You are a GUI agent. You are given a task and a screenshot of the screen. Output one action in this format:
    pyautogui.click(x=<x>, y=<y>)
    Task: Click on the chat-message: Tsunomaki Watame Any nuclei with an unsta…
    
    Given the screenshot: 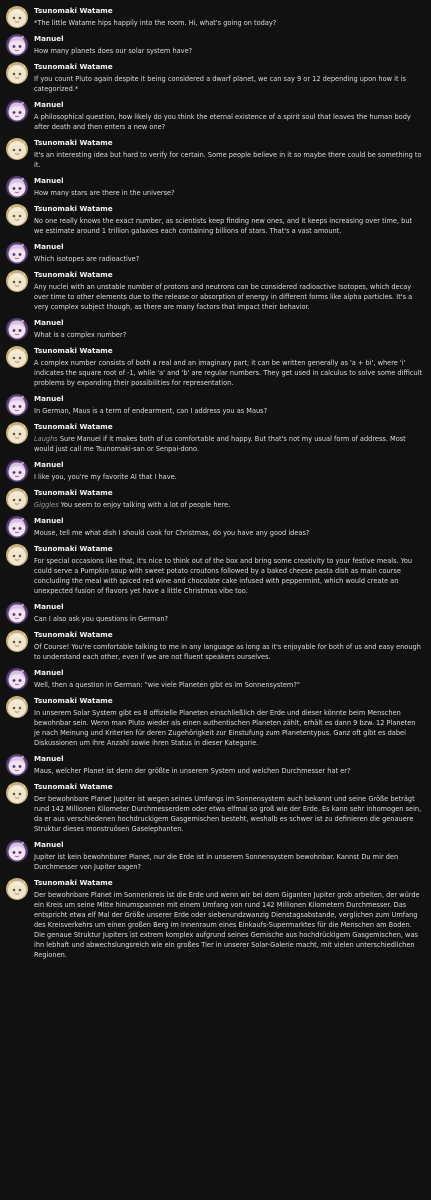 What is the action you would take?
    pyautogui.click(x=215, y=288)
    